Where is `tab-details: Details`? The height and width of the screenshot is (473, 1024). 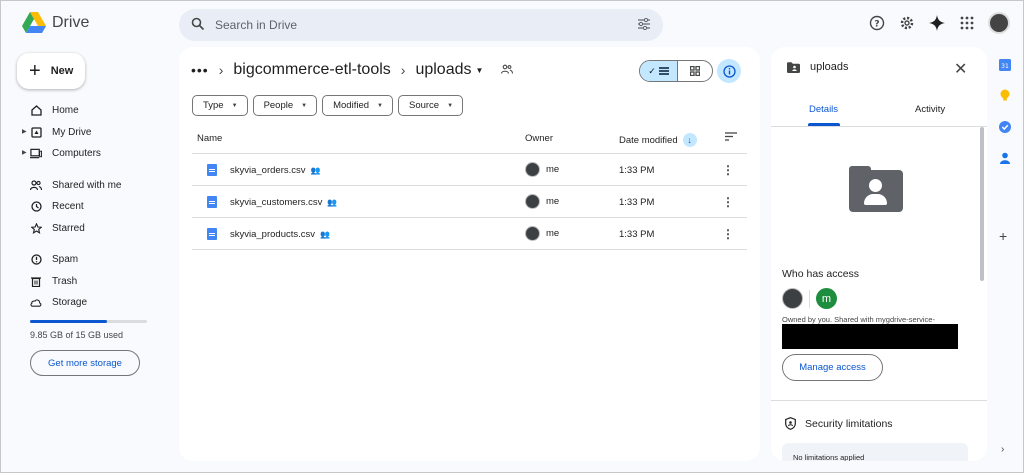
tab-details: Details is located at coordinates (823, 109).